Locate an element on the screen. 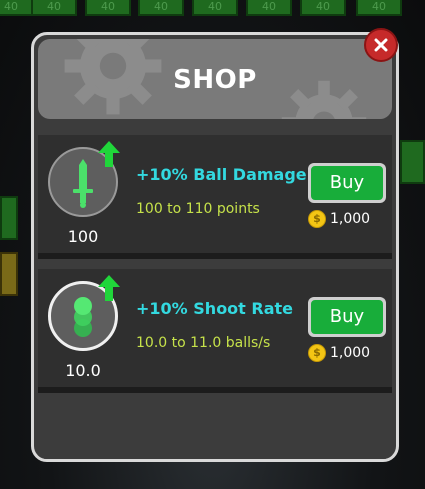  upgrade-name: +10% Ball Damage is located at coordinates (221, 174).